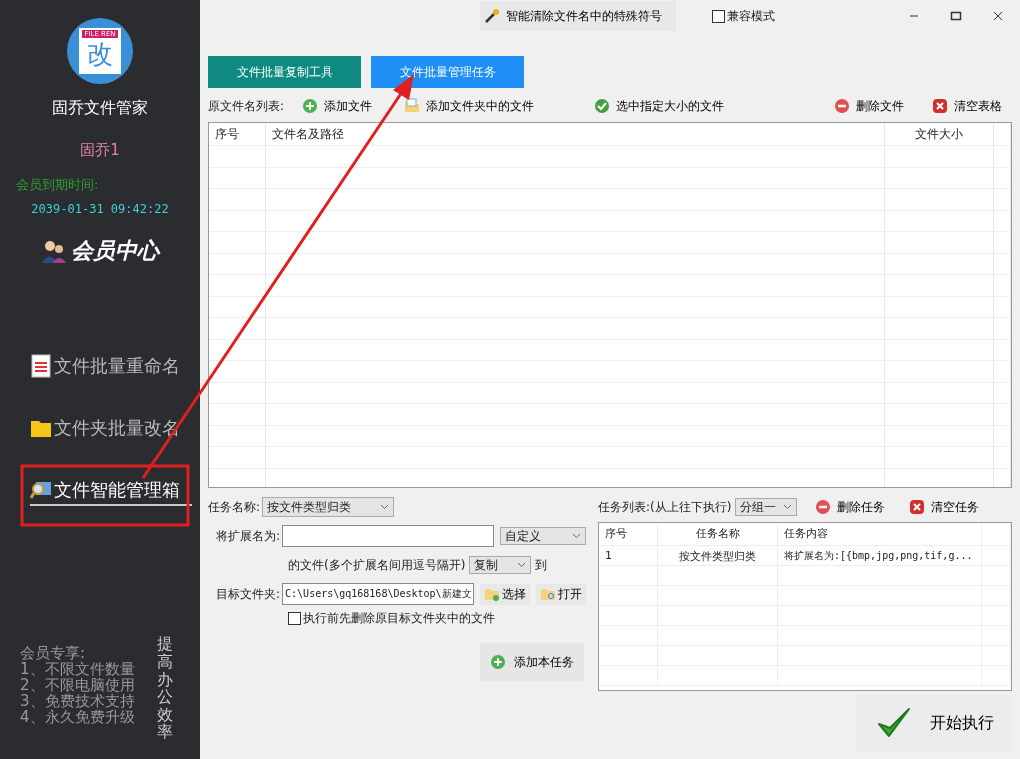  Describe the element at coordinates (846, 507) in the screenshot. I see `task-action-button: 删除任务` at that location.